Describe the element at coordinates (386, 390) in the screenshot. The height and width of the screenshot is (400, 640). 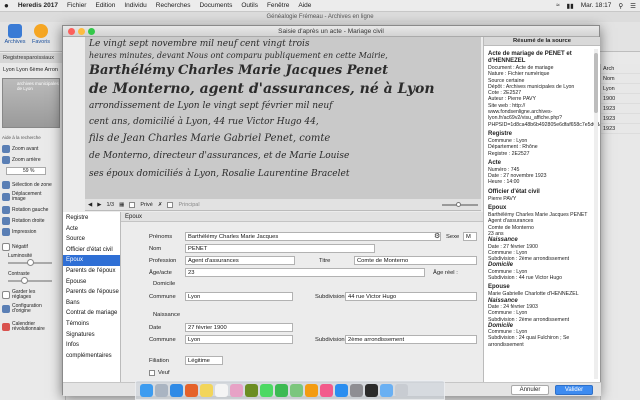
I see `folder-icon` at that location.